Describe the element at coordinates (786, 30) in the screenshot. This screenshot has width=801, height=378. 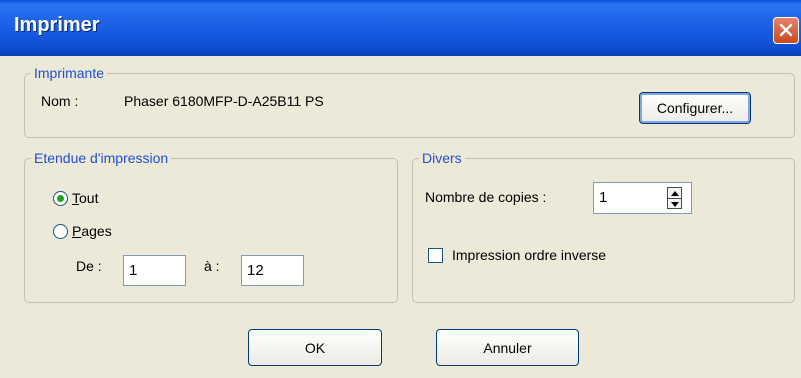
I see `close-button` at that location.